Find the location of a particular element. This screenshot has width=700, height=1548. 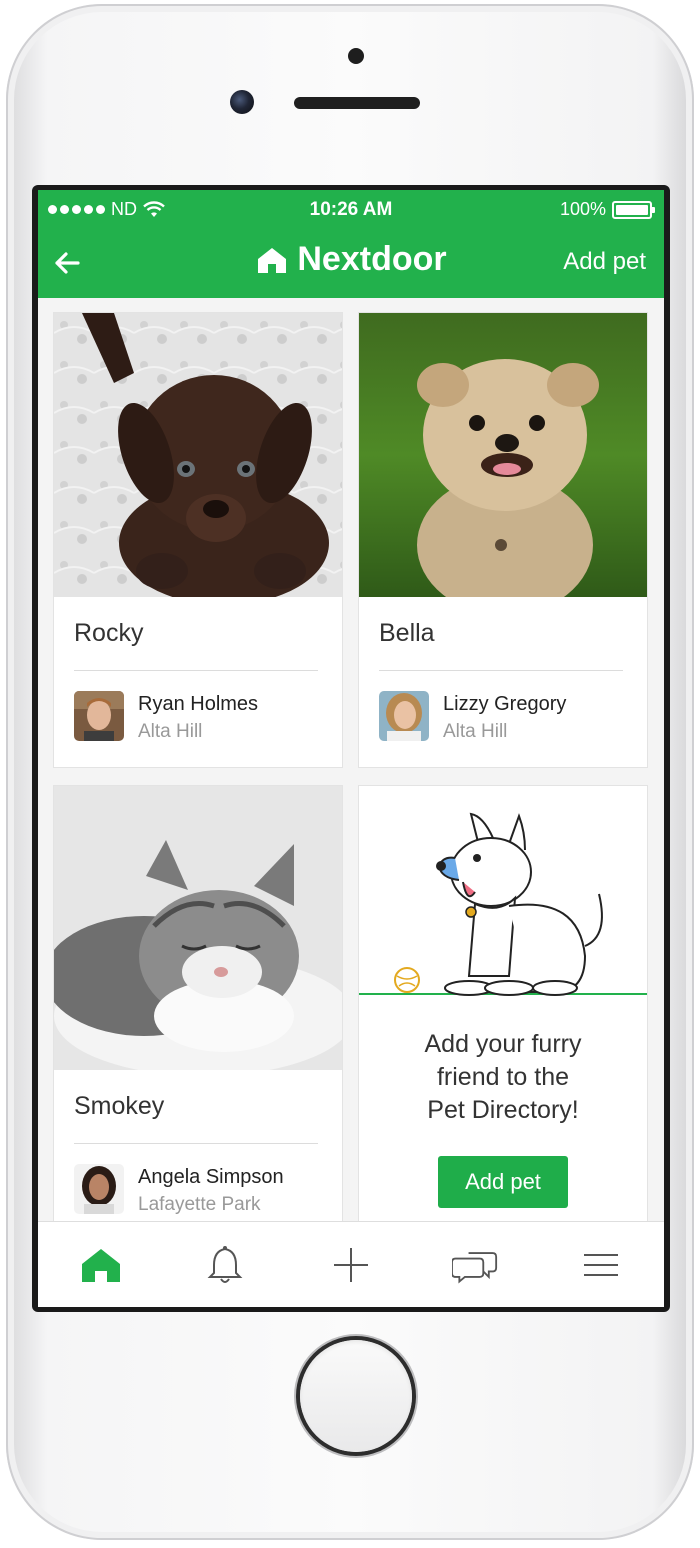

nav-bar: Nextdoor Add pet is located at coordinates (351, 264).